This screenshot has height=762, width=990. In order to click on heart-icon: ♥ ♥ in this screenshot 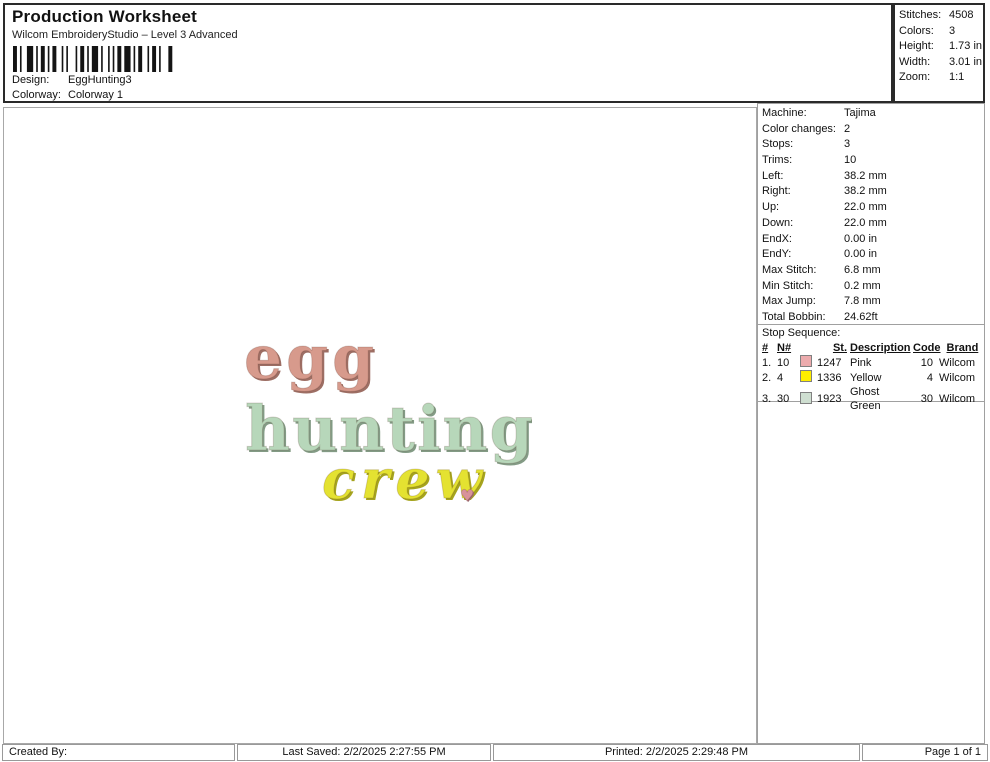, I will do `click(468, 496)`.